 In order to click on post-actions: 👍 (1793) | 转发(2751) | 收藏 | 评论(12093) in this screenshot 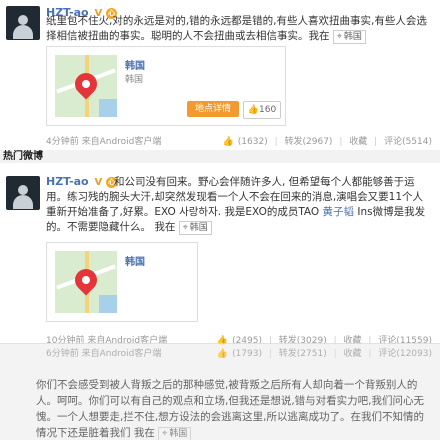, I will do `click(320, 352)`.